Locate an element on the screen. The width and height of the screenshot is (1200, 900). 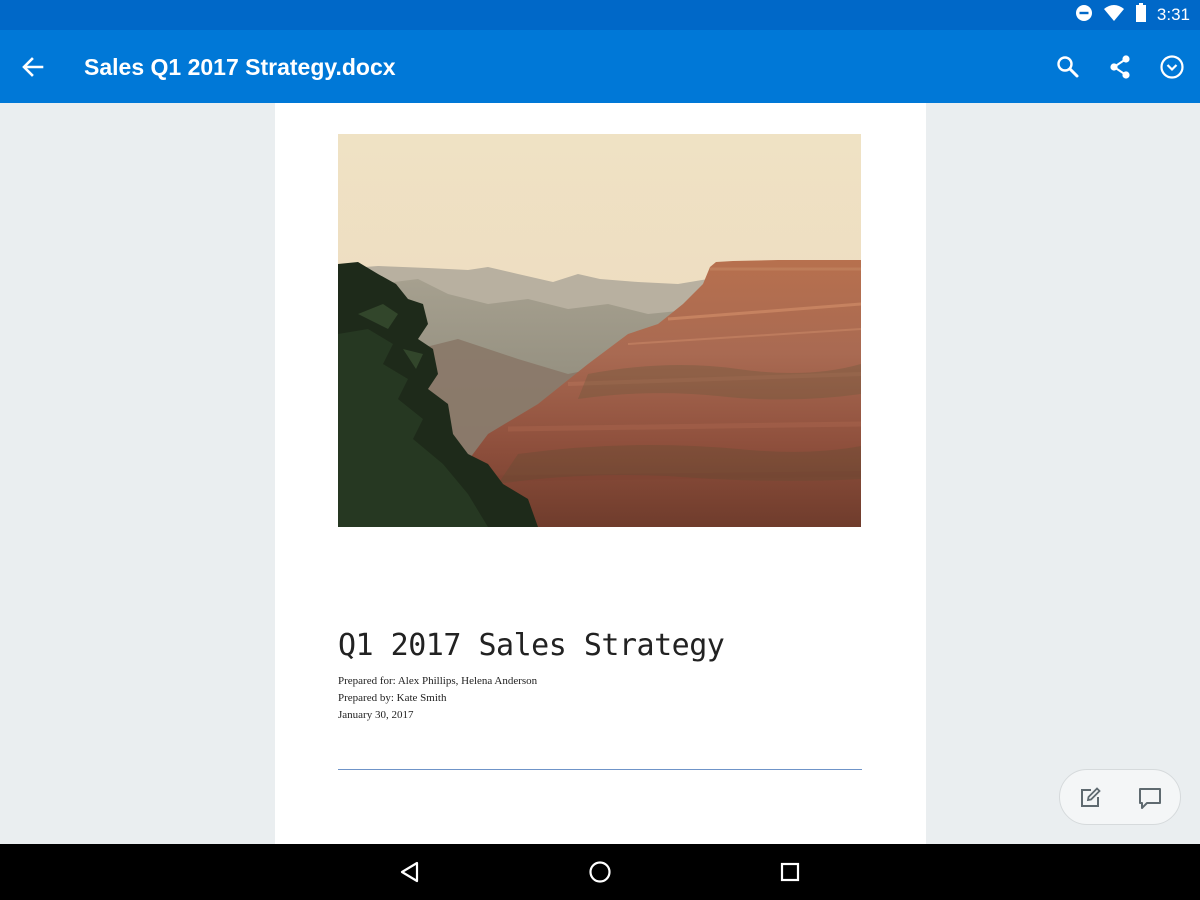
wifi-icon is located at coordinates (1114, 15).